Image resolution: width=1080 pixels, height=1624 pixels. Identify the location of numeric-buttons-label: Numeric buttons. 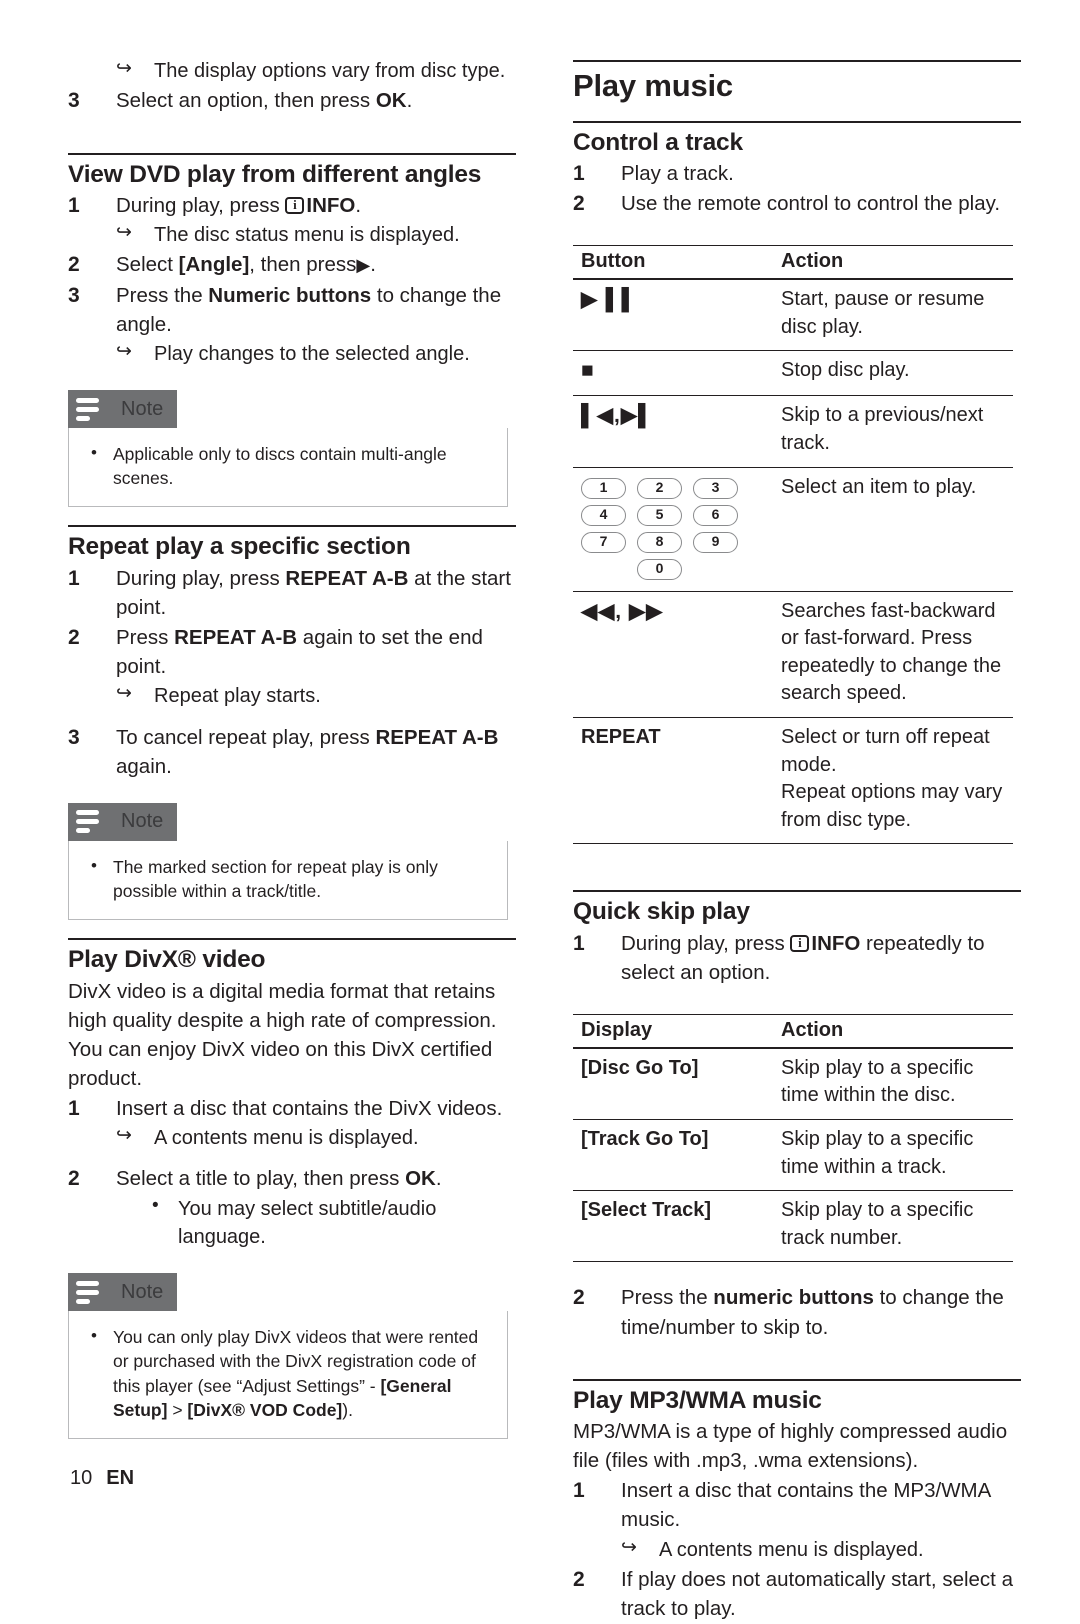
(290, 295).